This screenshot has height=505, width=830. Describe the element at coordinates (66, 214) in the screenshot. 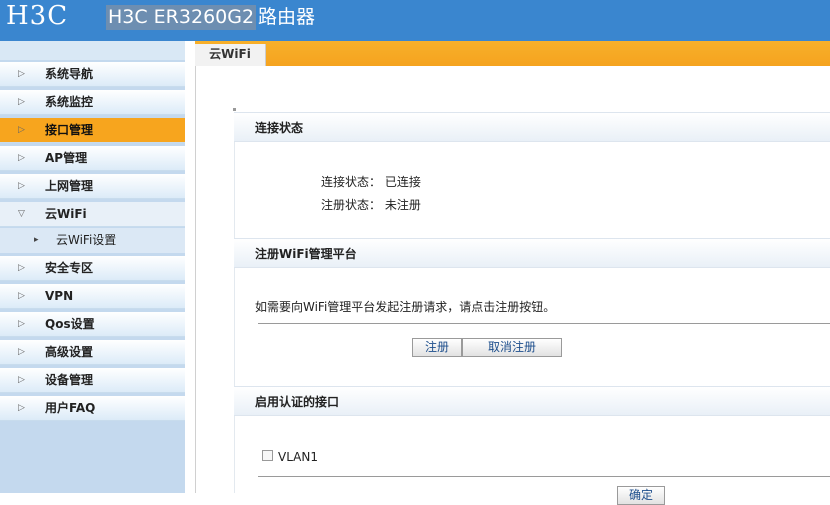

I see `sidebar-item-label: 云WiFi` at that location.